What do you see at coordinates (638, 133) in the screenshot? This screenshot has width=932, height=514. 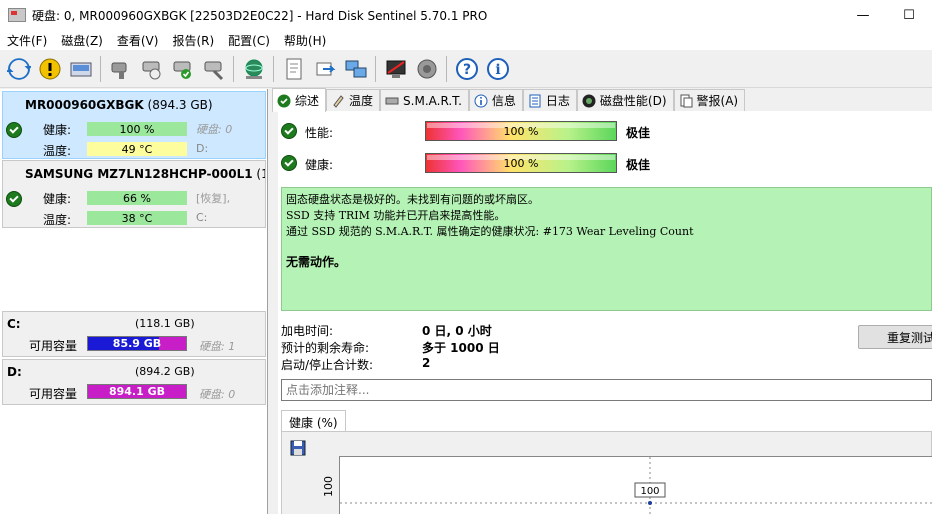 I see `performance-rating: 极佳` at bounding box center [638, 133].